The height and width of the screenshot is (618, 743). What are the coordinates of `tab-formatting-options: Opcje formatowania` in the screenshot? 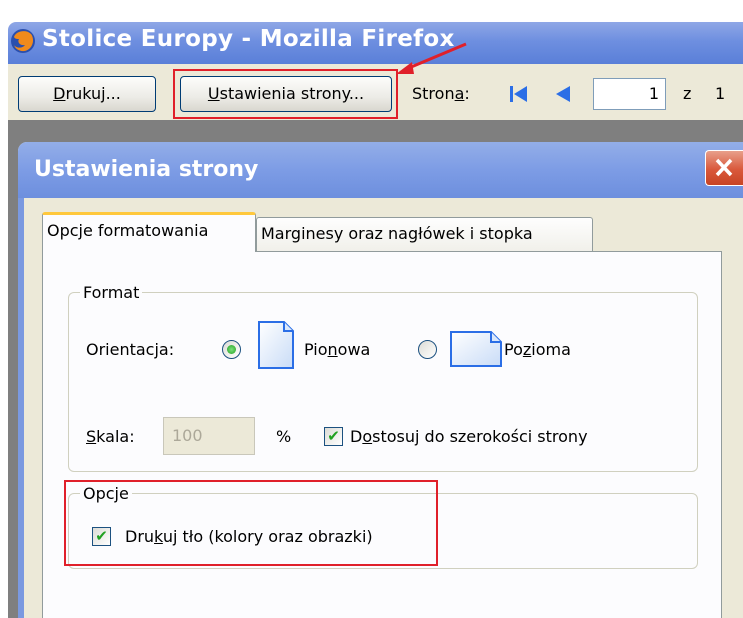 It's located at (149, 232).